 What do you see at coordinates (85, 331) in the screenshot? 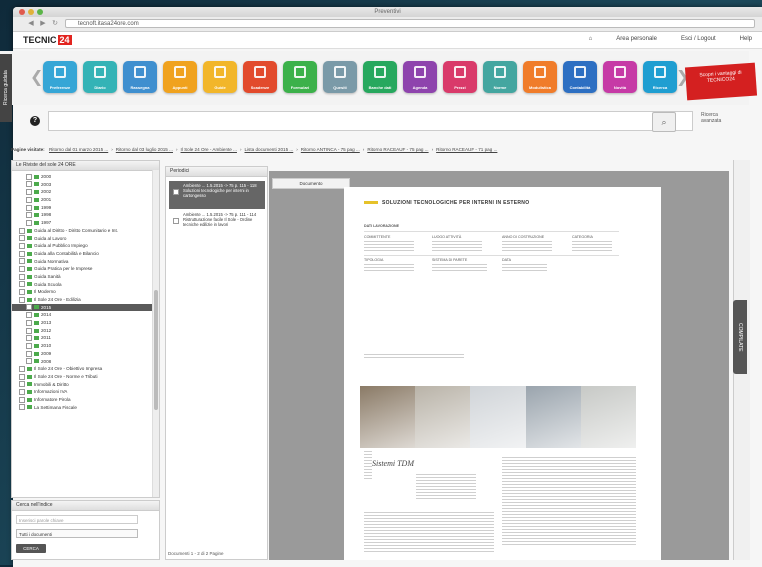
I see `tree-item: 2012` at bounding box center [85, 331].